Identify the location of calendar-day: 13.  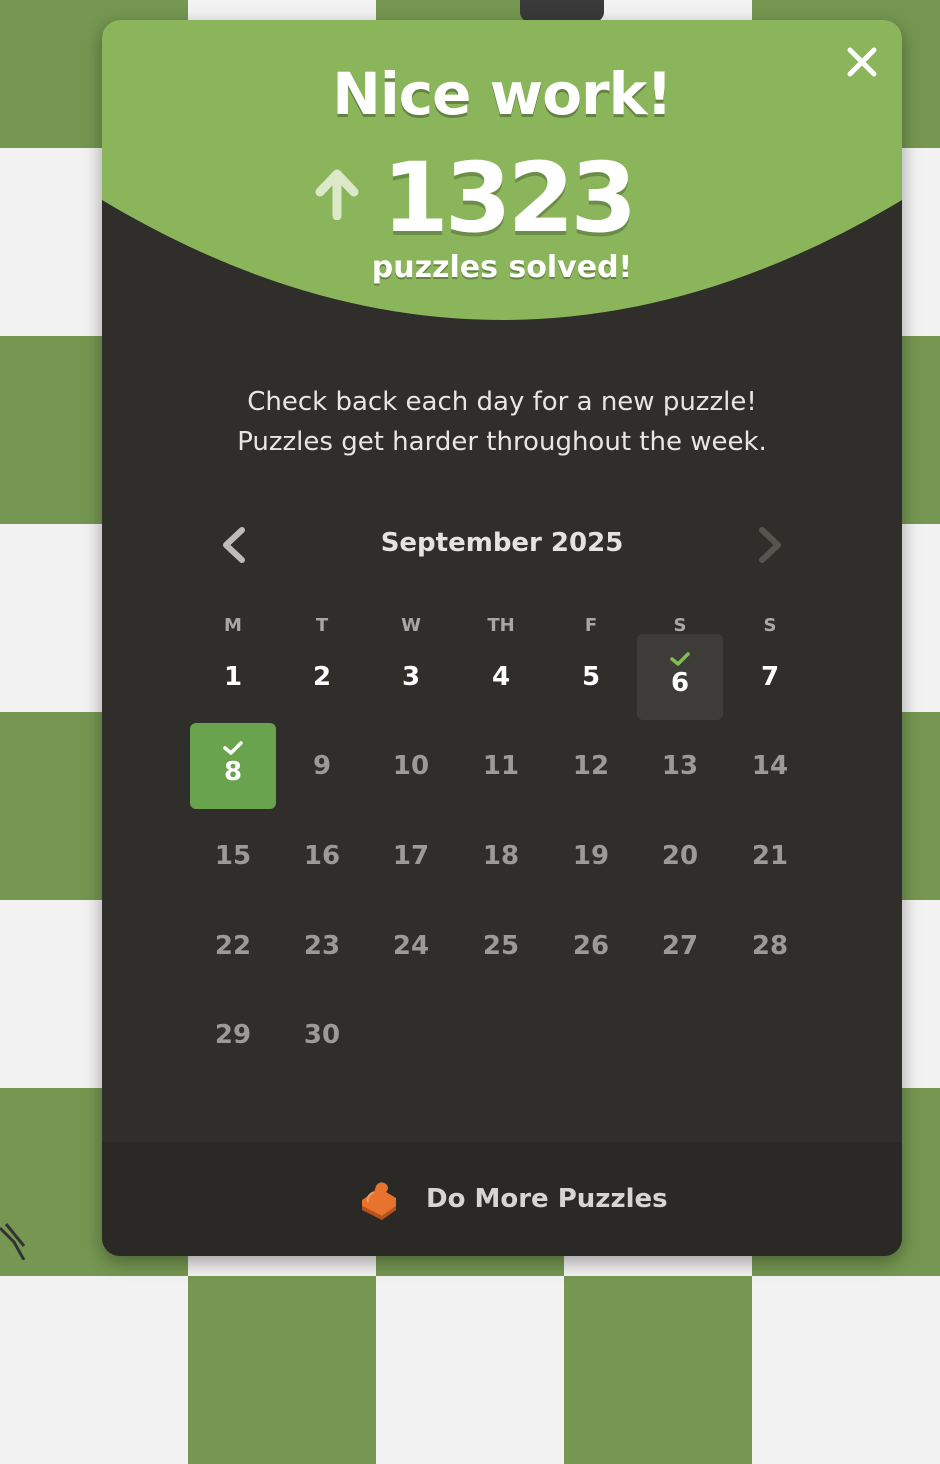
(680, 766).